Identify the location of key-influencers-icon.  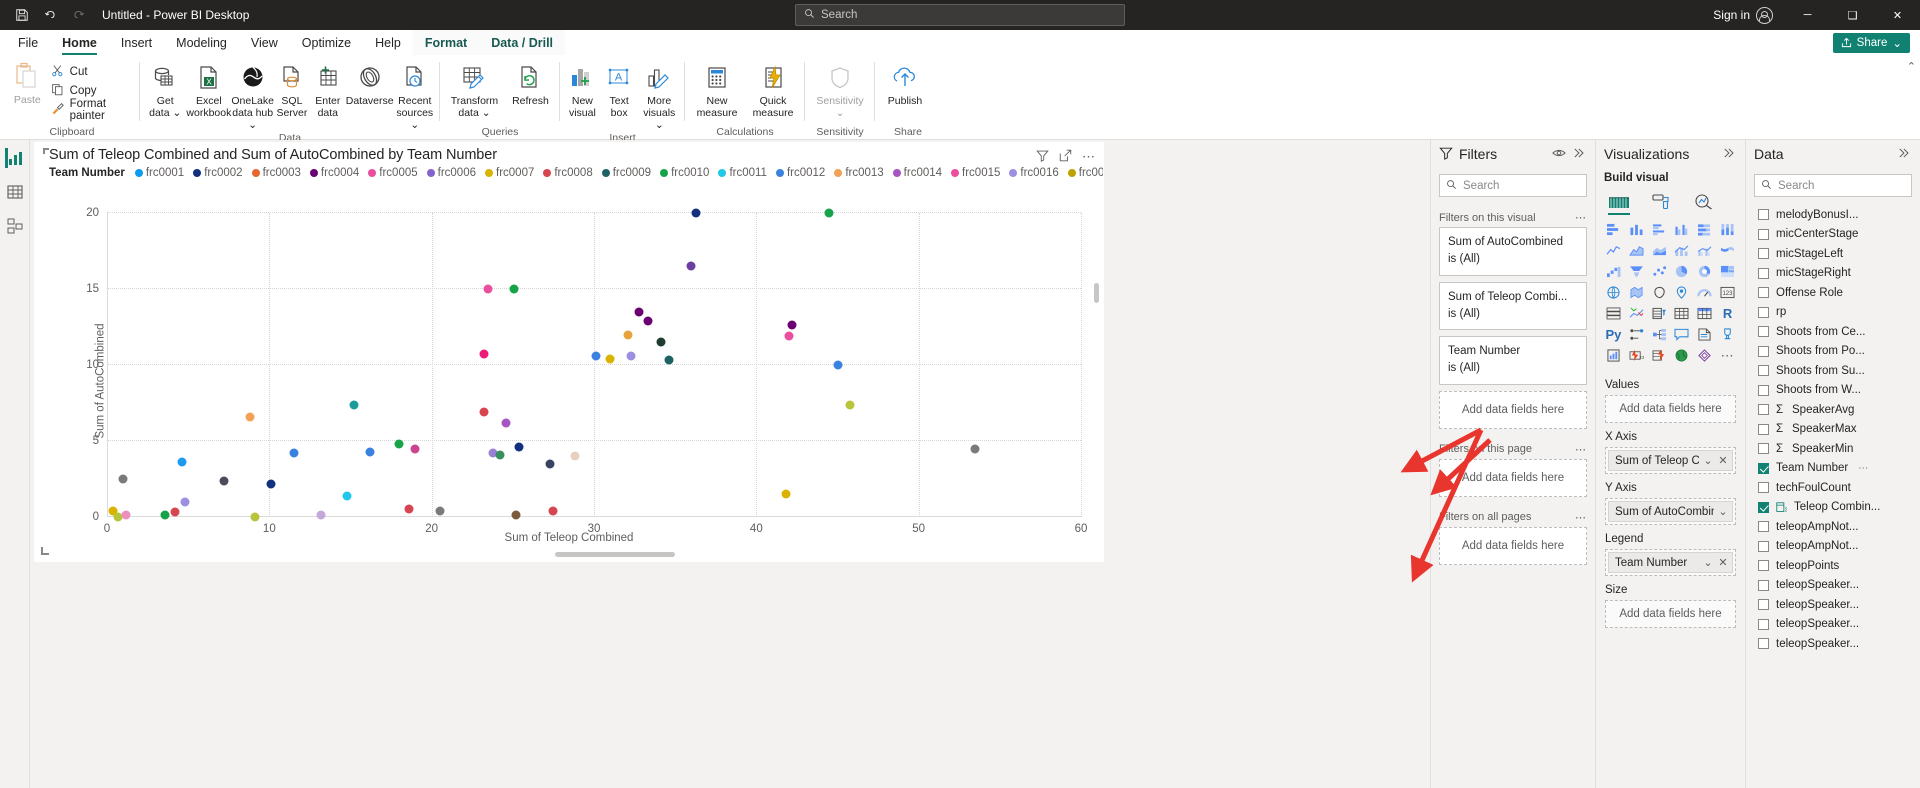
(1636, 334).